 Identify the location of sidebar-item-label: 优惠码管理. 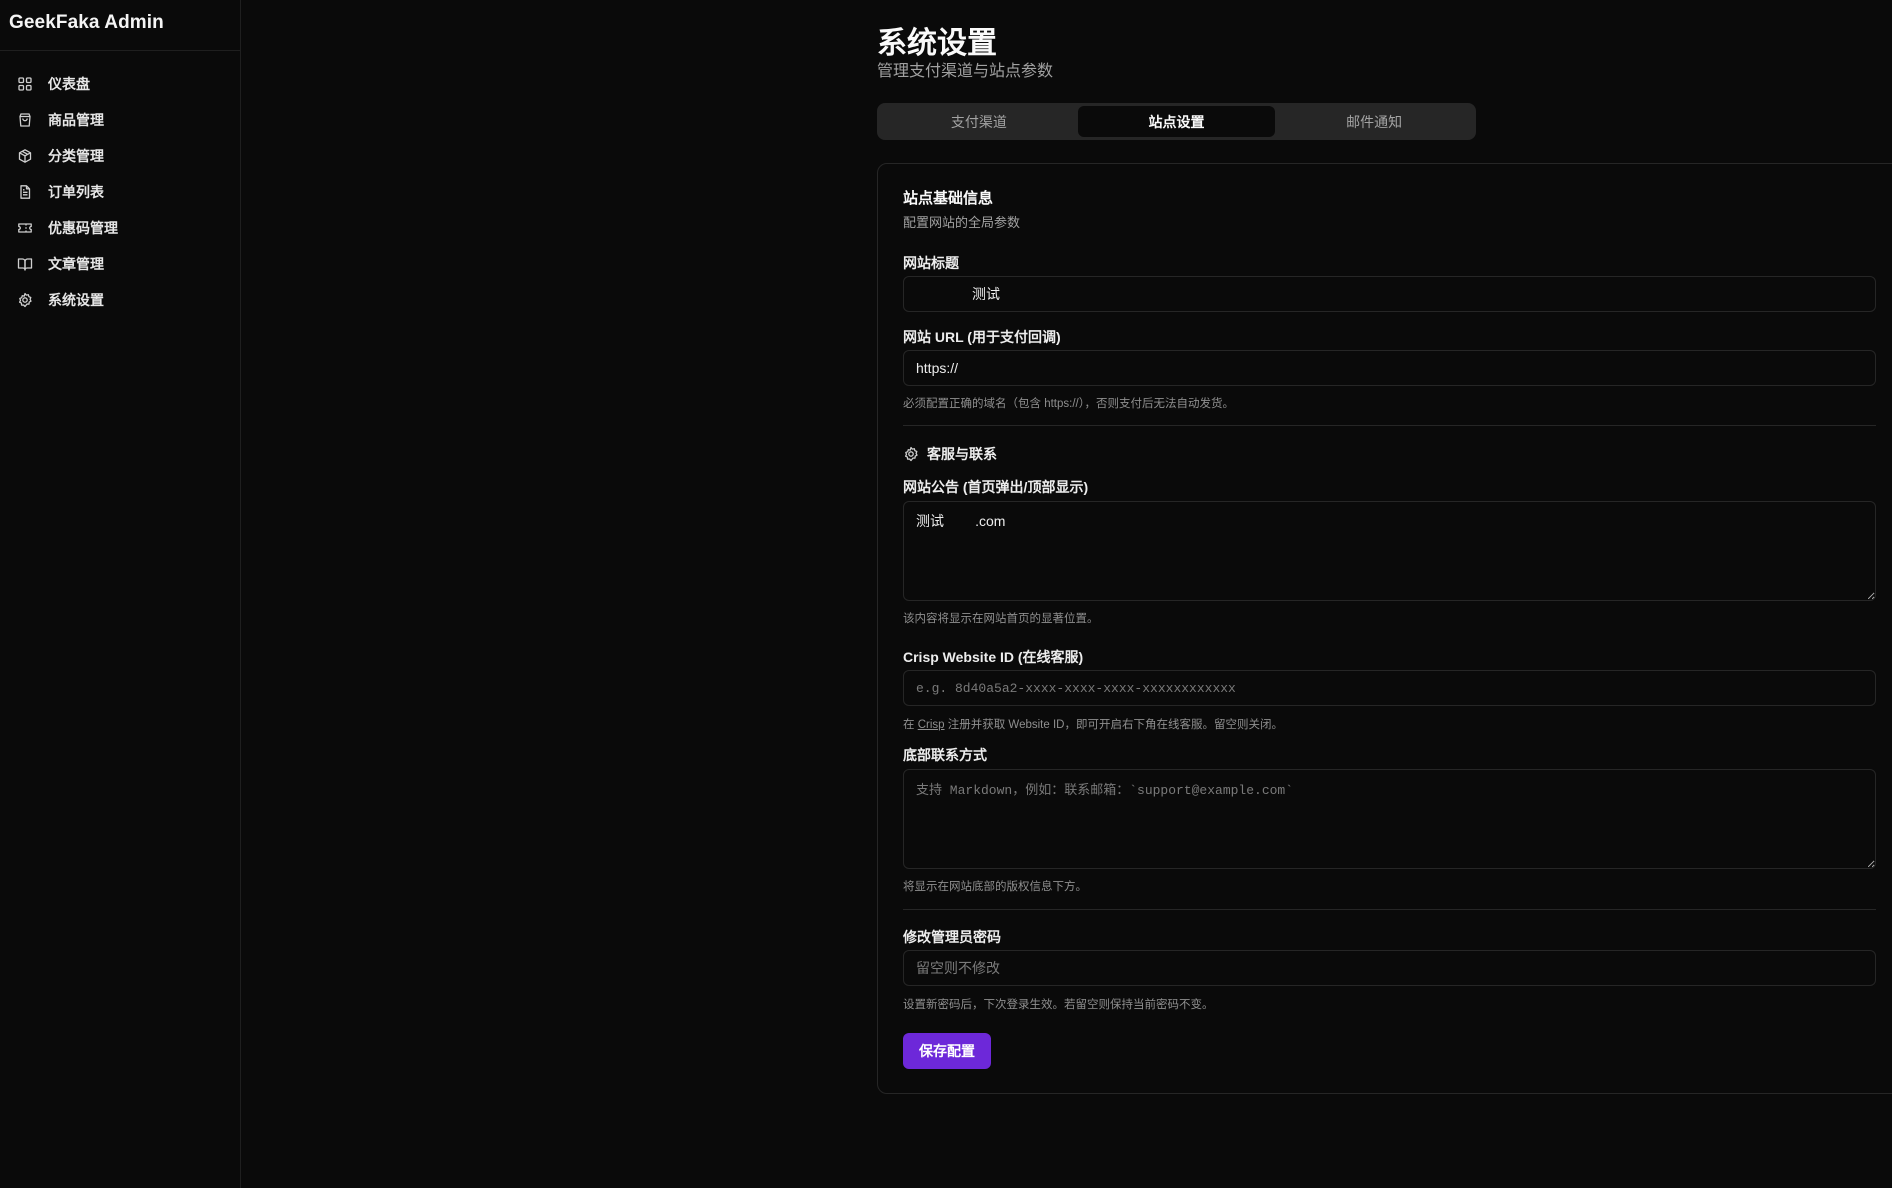
(83, 228).